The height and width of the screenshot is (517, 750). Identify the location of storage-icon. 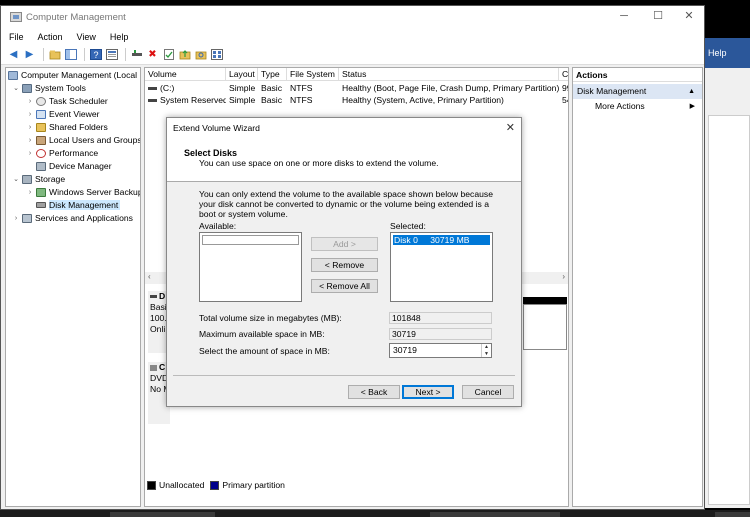
(27, 179).